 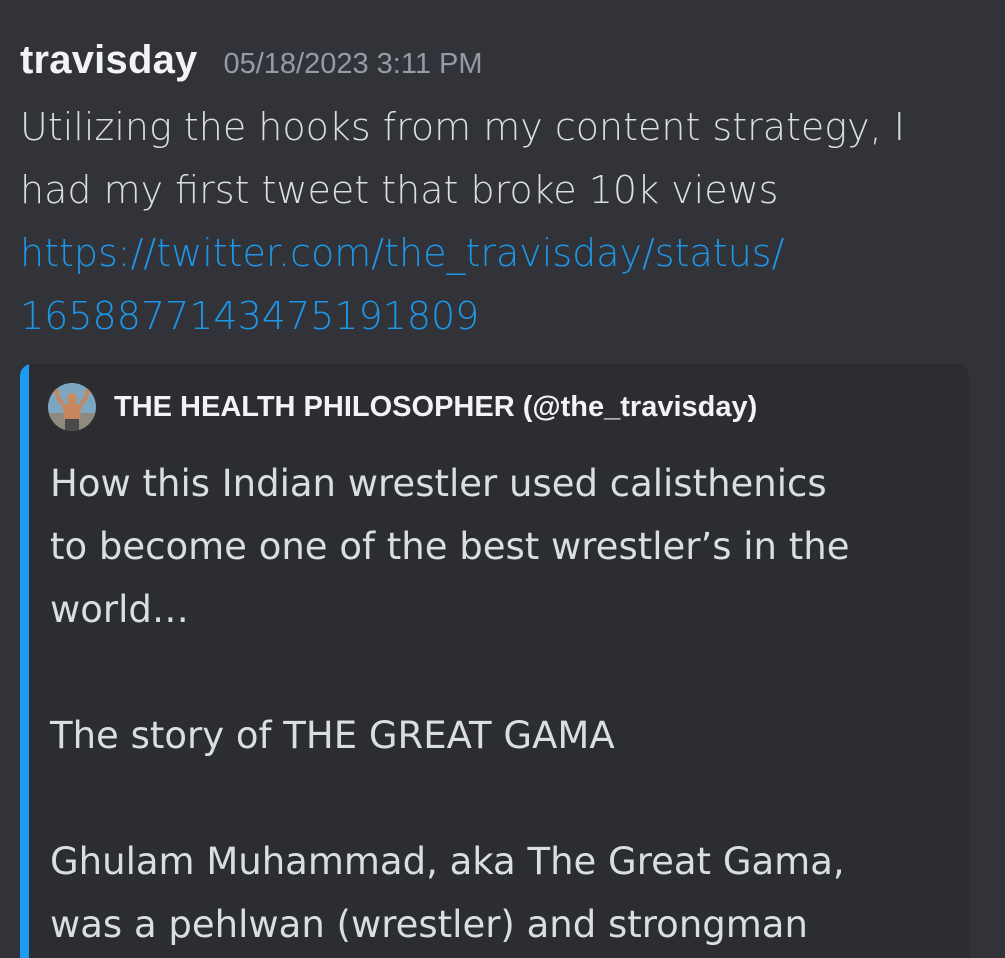 What do you see at coordinates (435, 407) in the screenshot?
I see `embed-author-name: THE HEALTH PHILOSOPHER (@the_travisday)` at bounding box center [435, 407].